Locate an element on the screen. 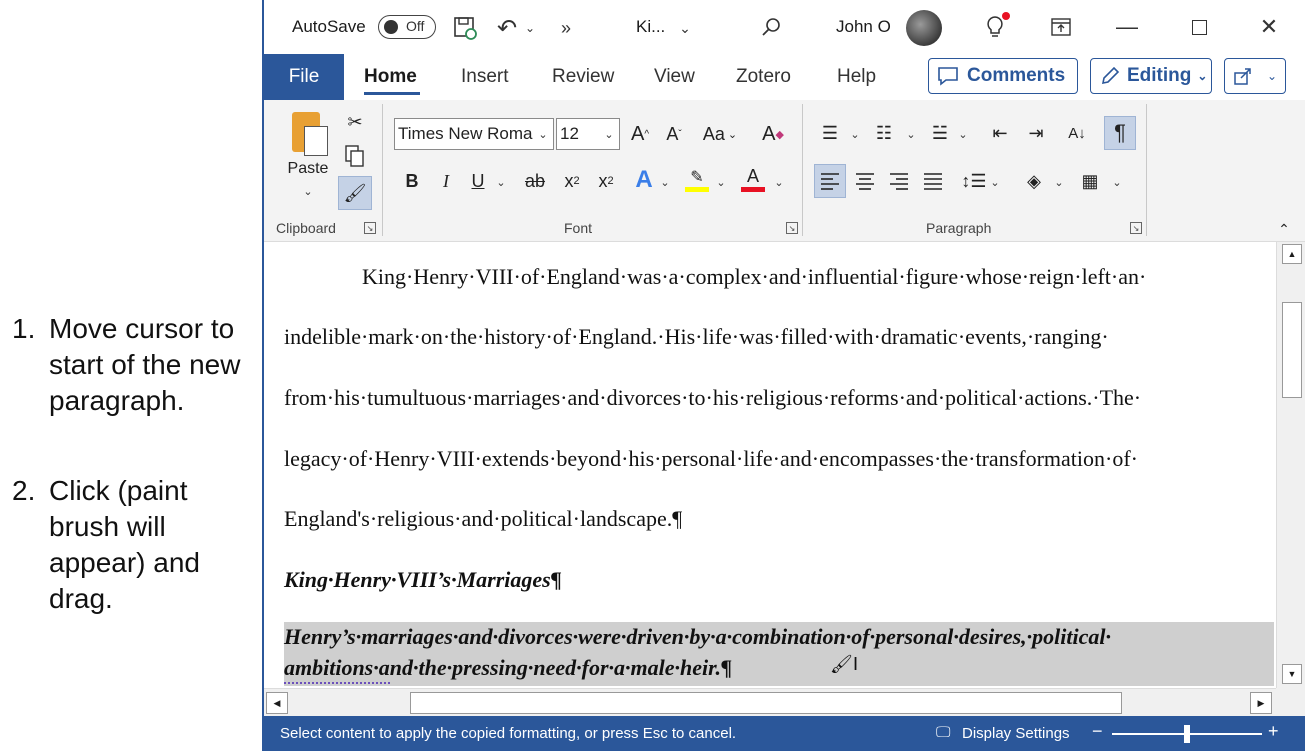  multilevel-list-icon: ☱ is located at coordinates (940, 133).